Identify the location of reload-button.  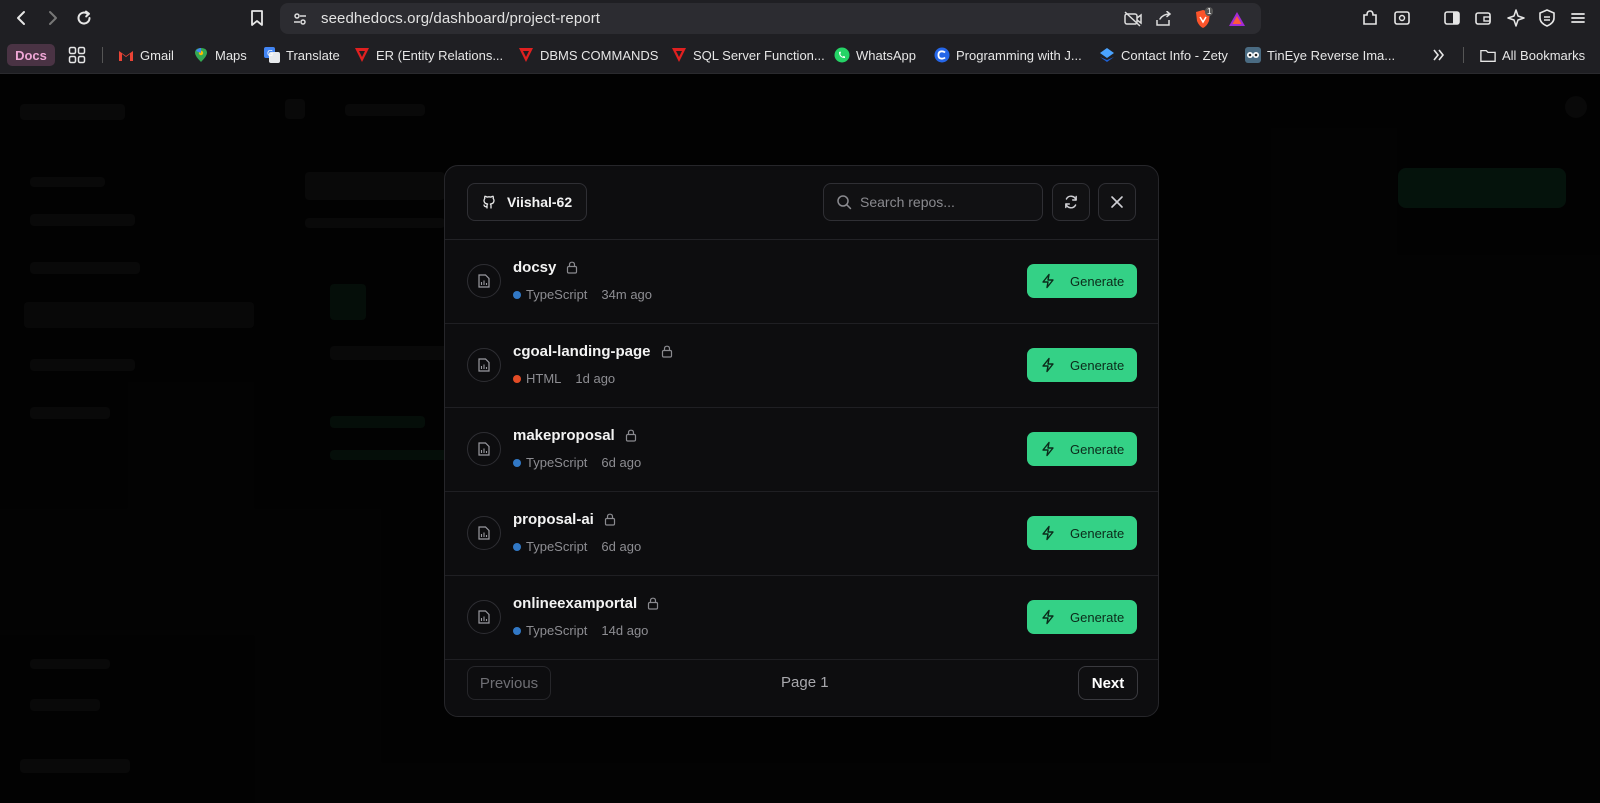
(84, 18).